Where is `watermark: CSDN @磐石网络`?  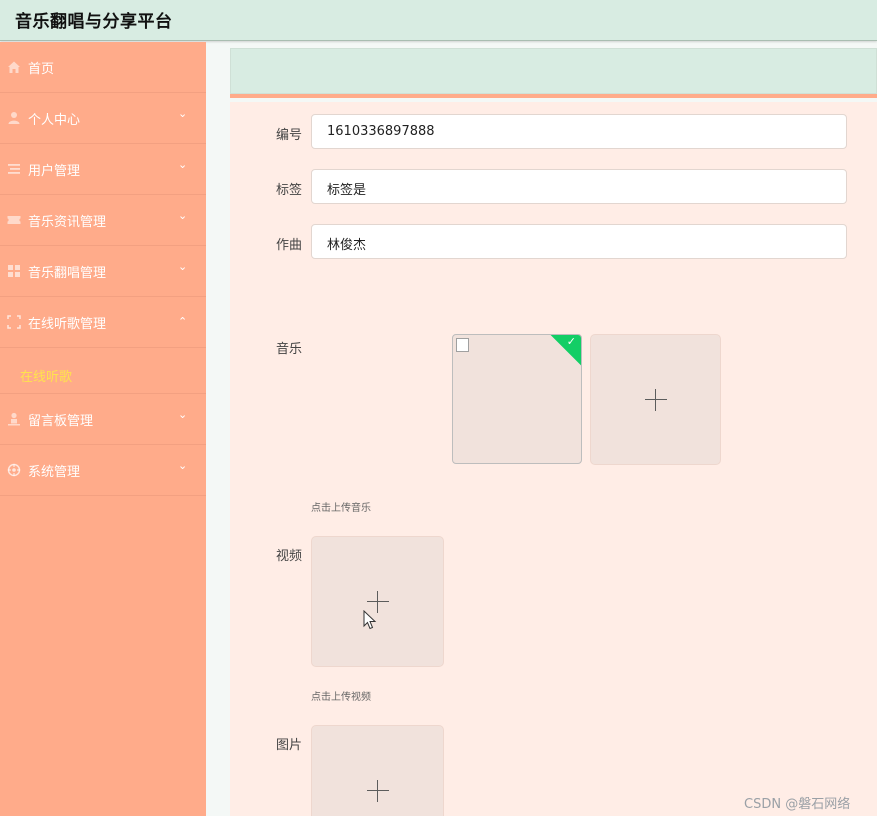 watermark: CSDN @磐石网络 is located at coordinates (797, 804).